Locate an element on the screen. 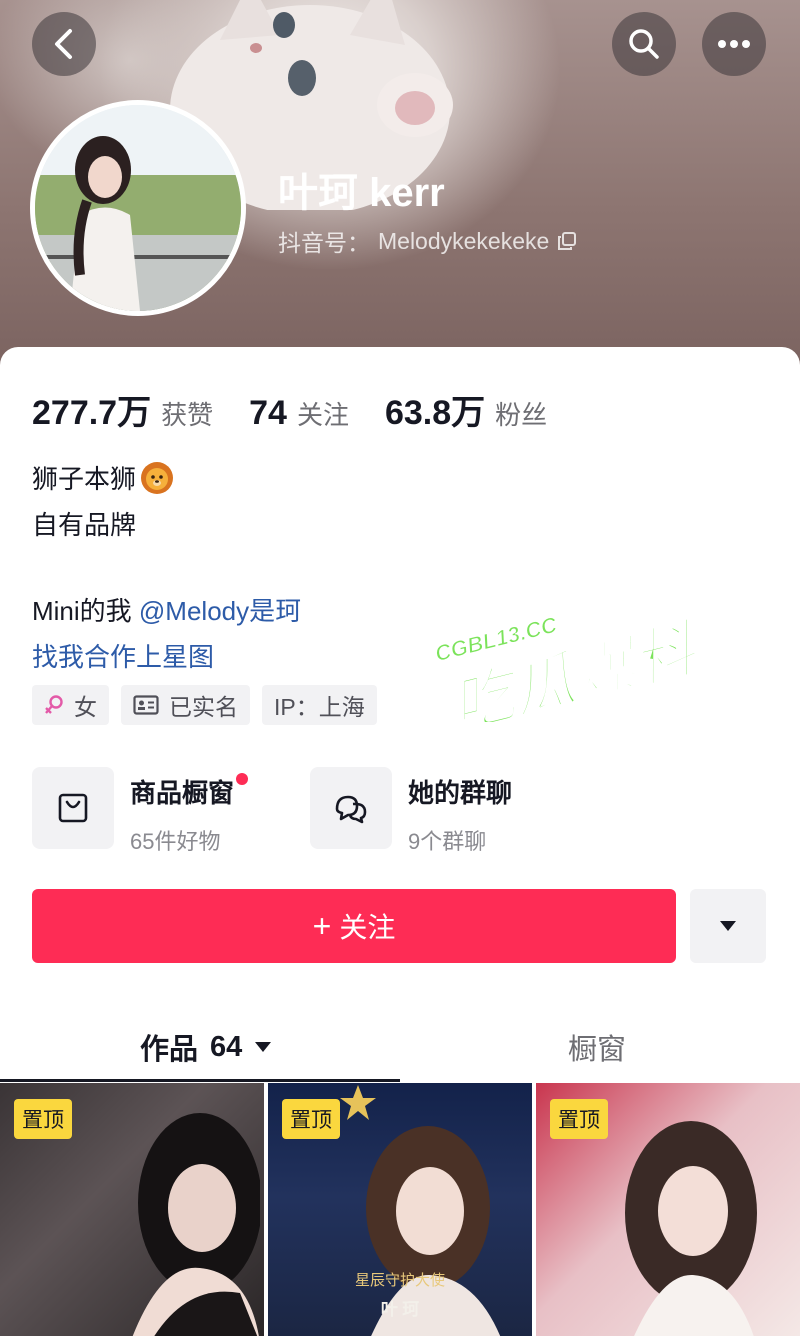 The image size is (800, 1336). stats-row: 277.7万 获赞 74 关注 63.8万 粉丝 is located at coordinates (307, 409).